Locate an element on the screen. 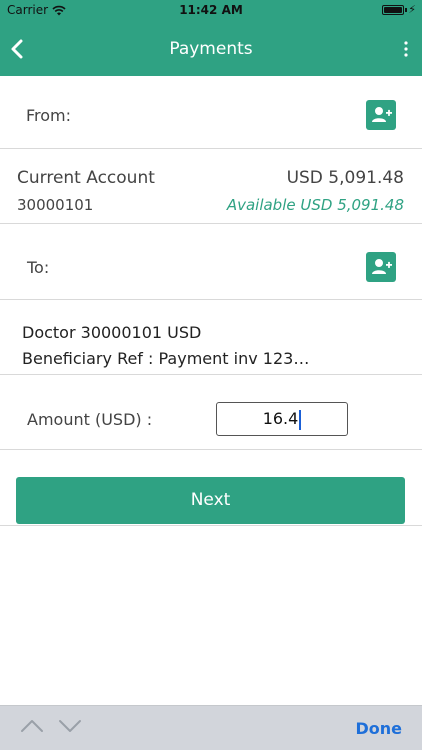 The height and width of the screenshot is (750, 422). status-time: 11:42 AM is located at coordinates (211, 10).